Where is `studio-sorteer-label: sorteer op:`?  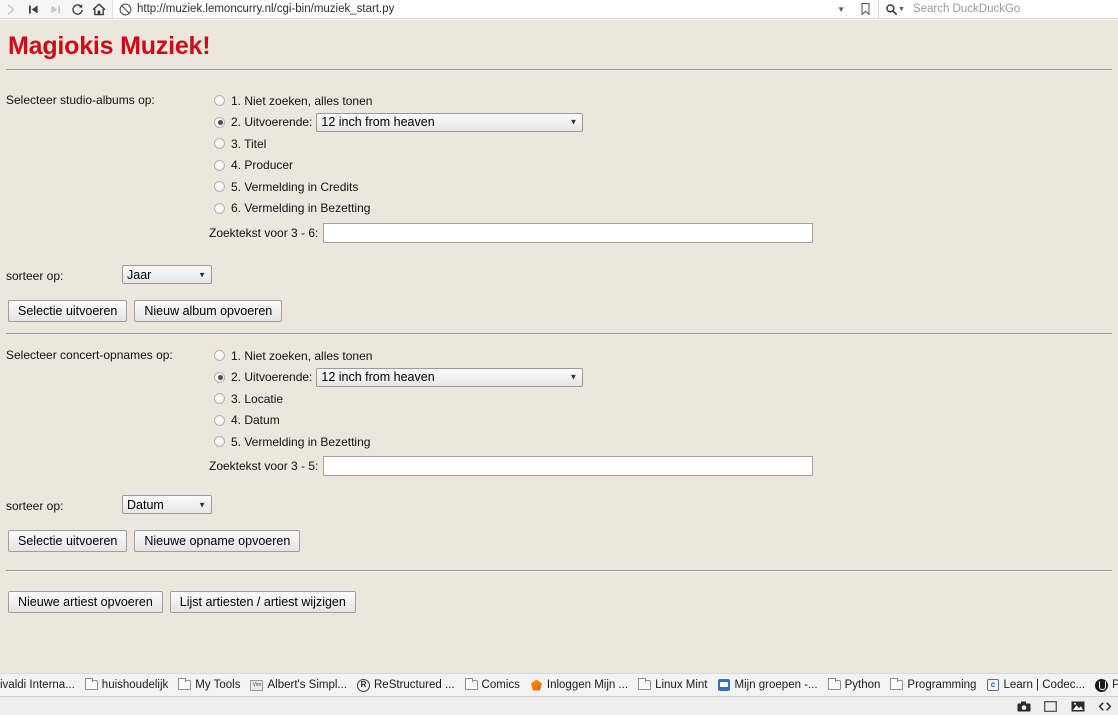 studio-sorteer-label: sorteer op: is located at coordinates (35, 276).